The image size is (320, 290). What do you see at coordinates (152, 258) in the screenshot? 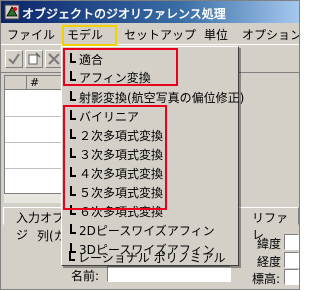
I see `menu-item-label: レーショナル ポリノミアル` at bounding box center [152, 258].